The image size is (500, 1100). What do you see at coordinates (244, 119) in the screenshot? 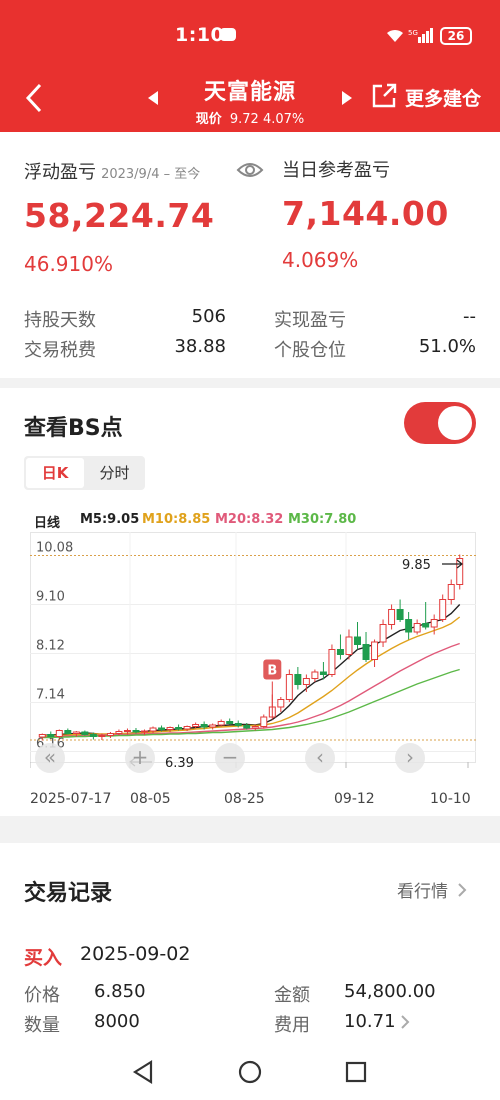
I see `current-price: 9.72` at bounding box center [244, 119].